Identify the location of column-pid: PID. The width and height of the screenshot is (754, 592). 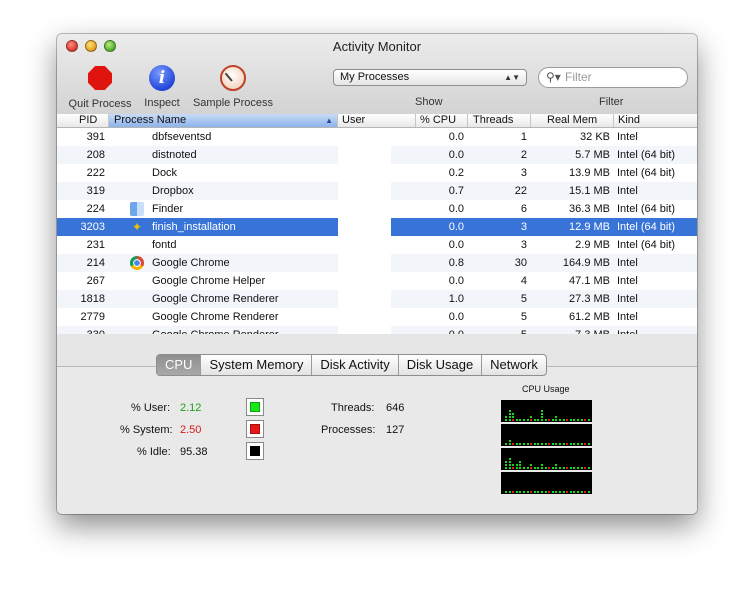
(83, 120).